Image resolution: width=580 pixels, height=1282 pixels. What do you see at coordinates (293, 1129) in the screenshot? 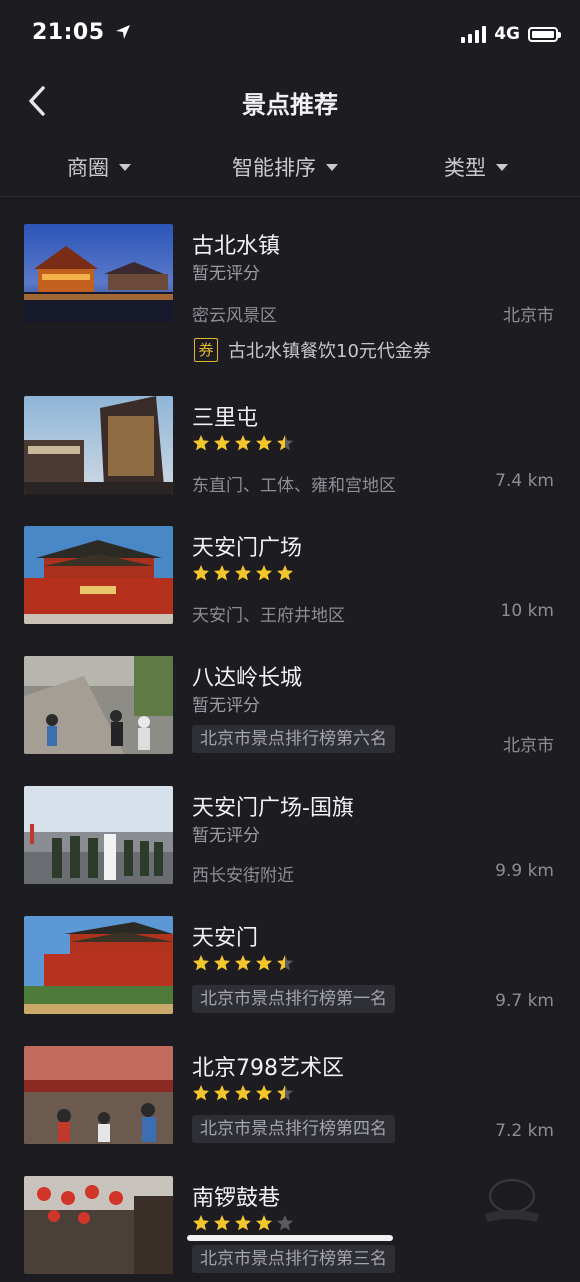
I see `ranking-tag: 北京市景点排行榜第四名` at bounding box center [293, 1129].